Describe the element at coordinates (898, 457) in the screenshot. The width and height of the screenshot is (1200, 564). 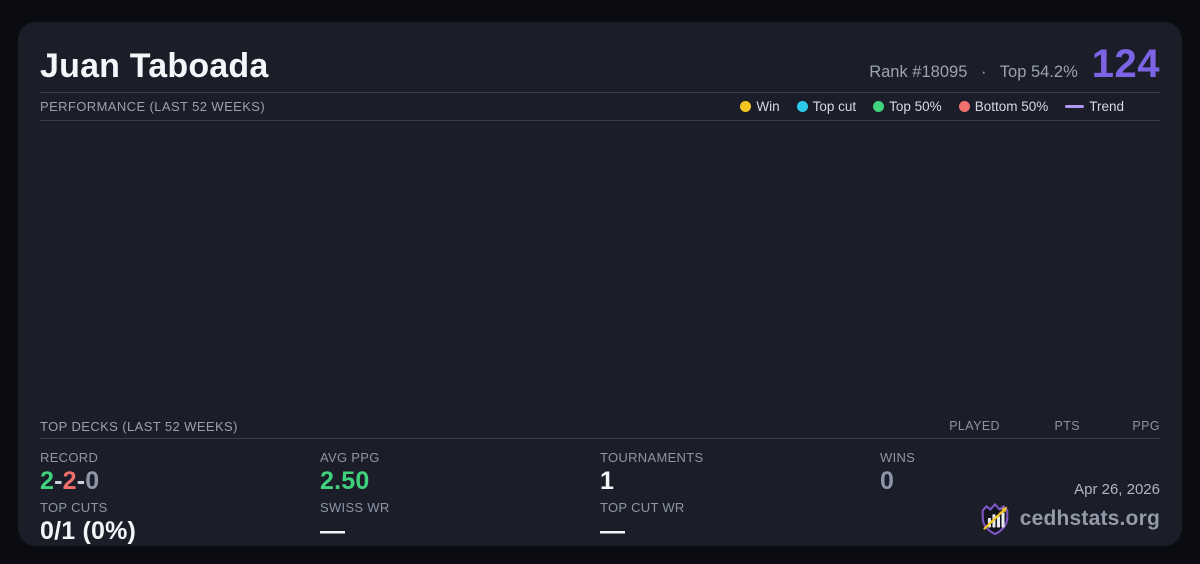
I see `wins-label: WINS` at that location.